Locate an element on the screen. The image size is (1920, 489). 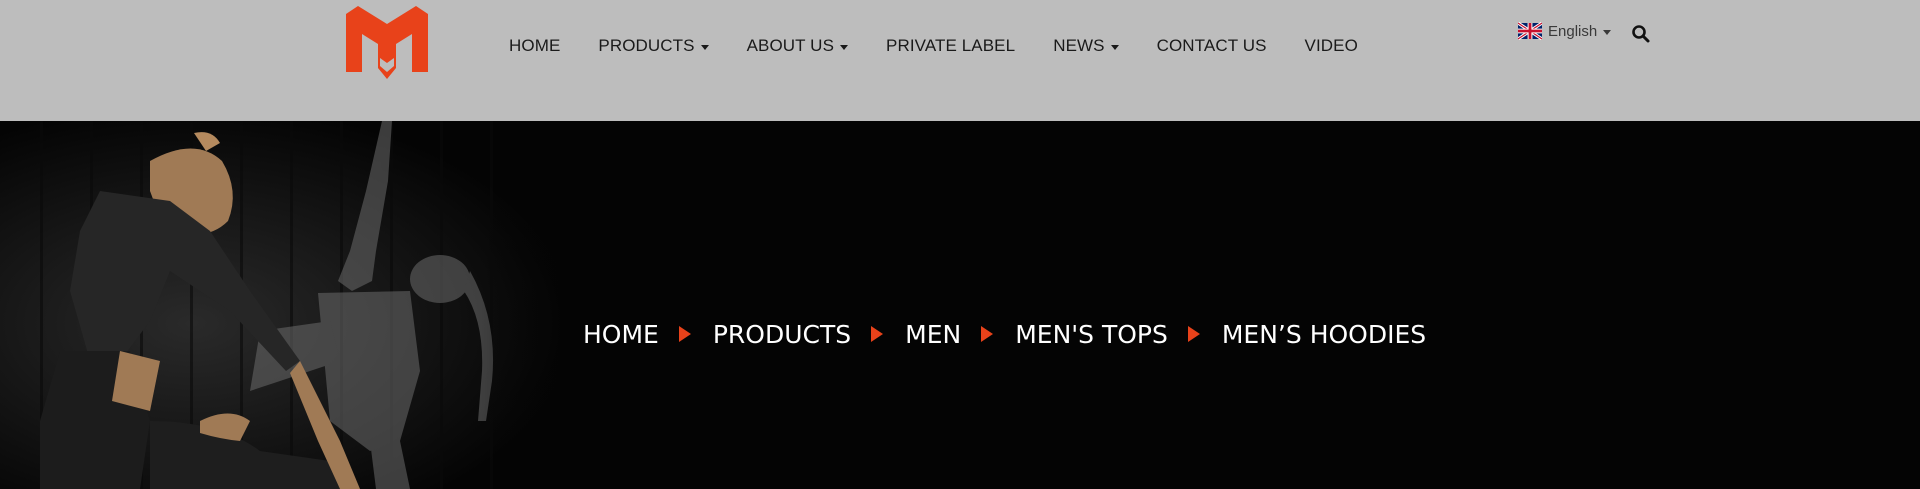
nav-contact-us-label: CONTACT US is located at coordinates (1211, 45).